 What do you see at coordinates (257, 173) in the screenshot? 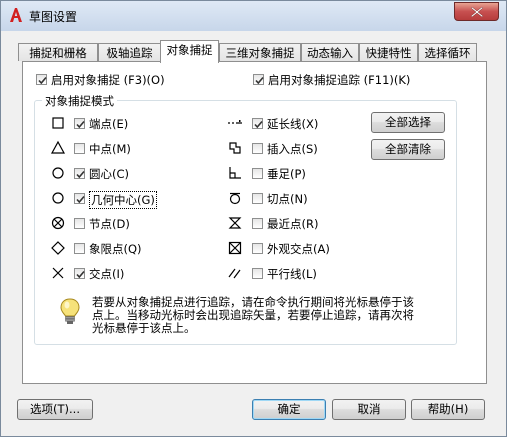
I see `perpendicular-checkbox` at bounding box center [257, 173].